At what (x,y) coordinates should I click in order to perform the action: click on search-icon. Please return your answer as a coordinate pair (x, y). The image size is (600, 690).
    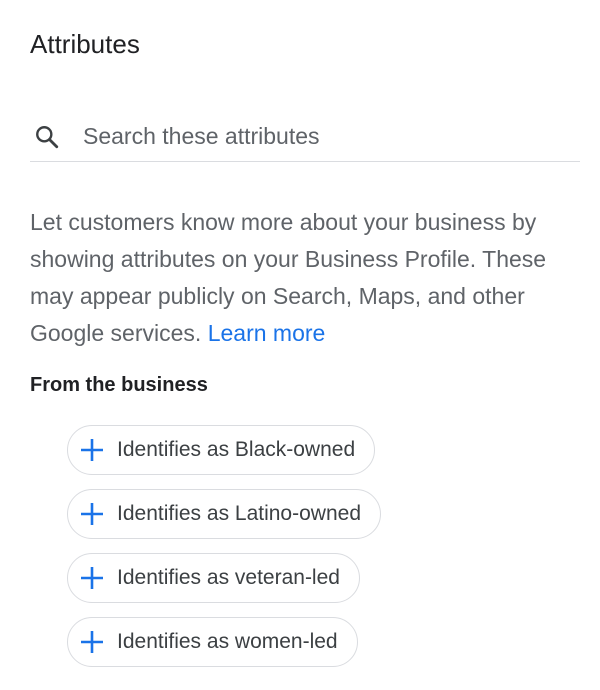
    Looking at the image, I should click on (47, 137).